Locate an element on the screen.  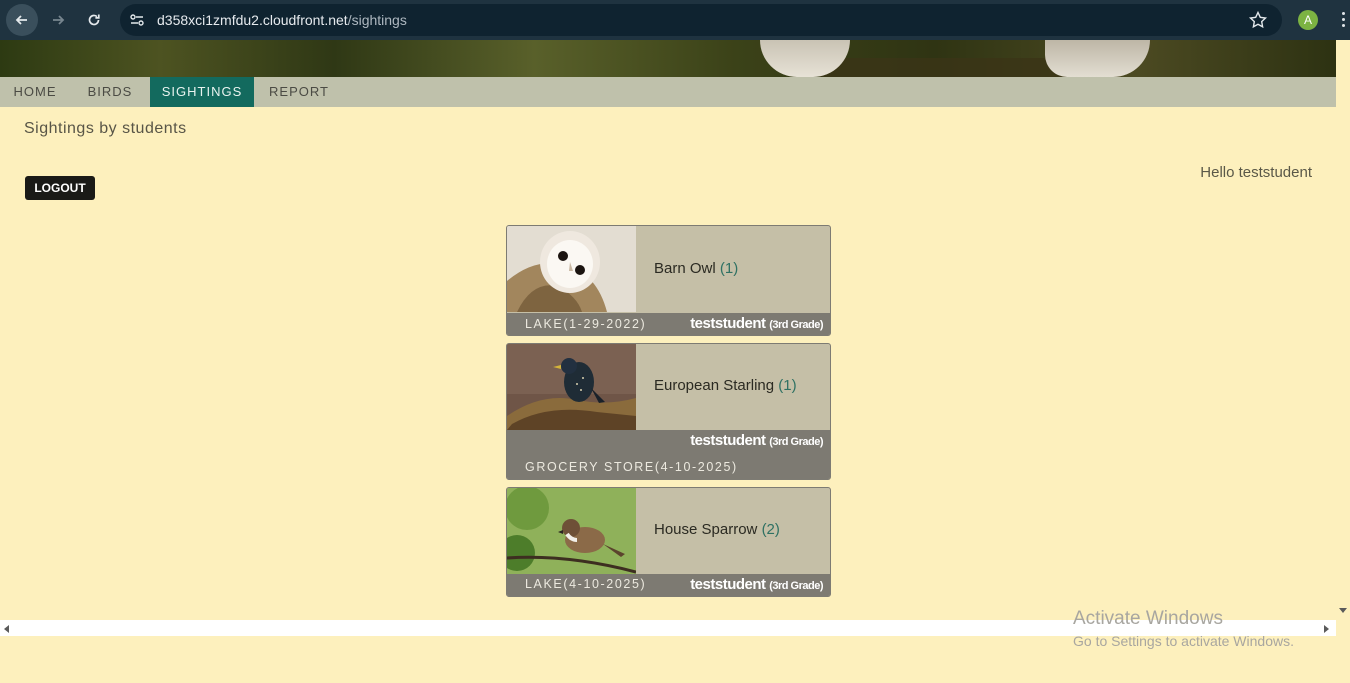
url-text: d358xci1zmfdu2.cloudfront.net/sightings is located at coordinates (282, 20).